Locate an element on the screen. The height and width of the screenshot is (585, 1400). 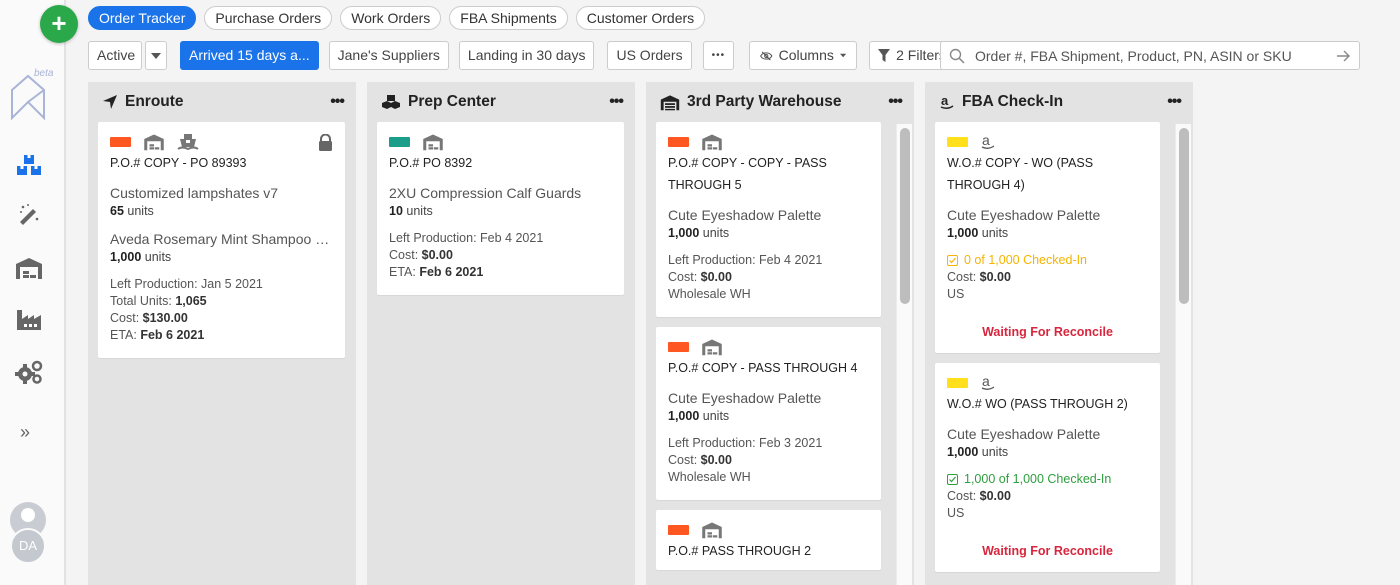
filters-label: 2 Filters is located at coordinates (921, 55).